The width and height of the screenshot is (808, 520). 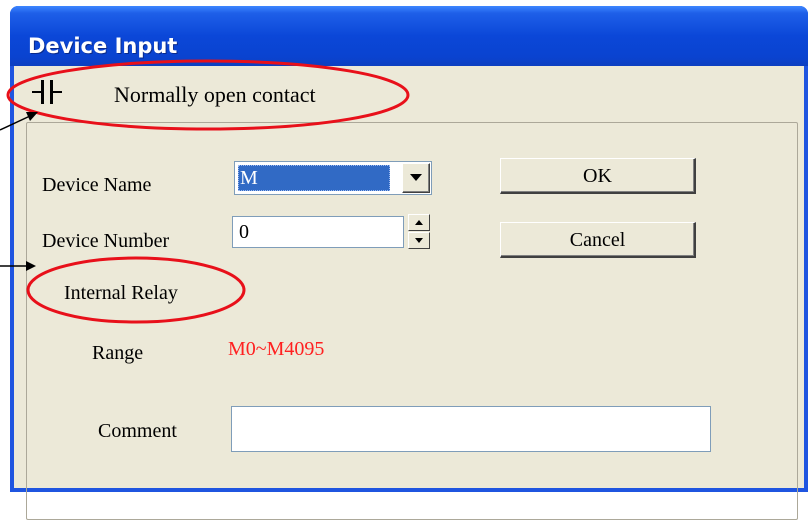 I want to click on device-name-label: Device Name, so click(x=97, y=185).